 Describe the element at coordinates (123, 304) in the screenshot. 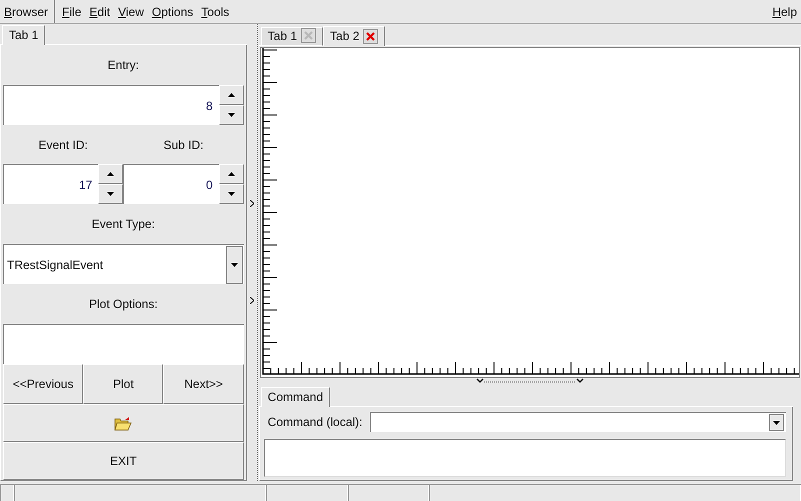

I see `field-label: Plot Options:` at that location.